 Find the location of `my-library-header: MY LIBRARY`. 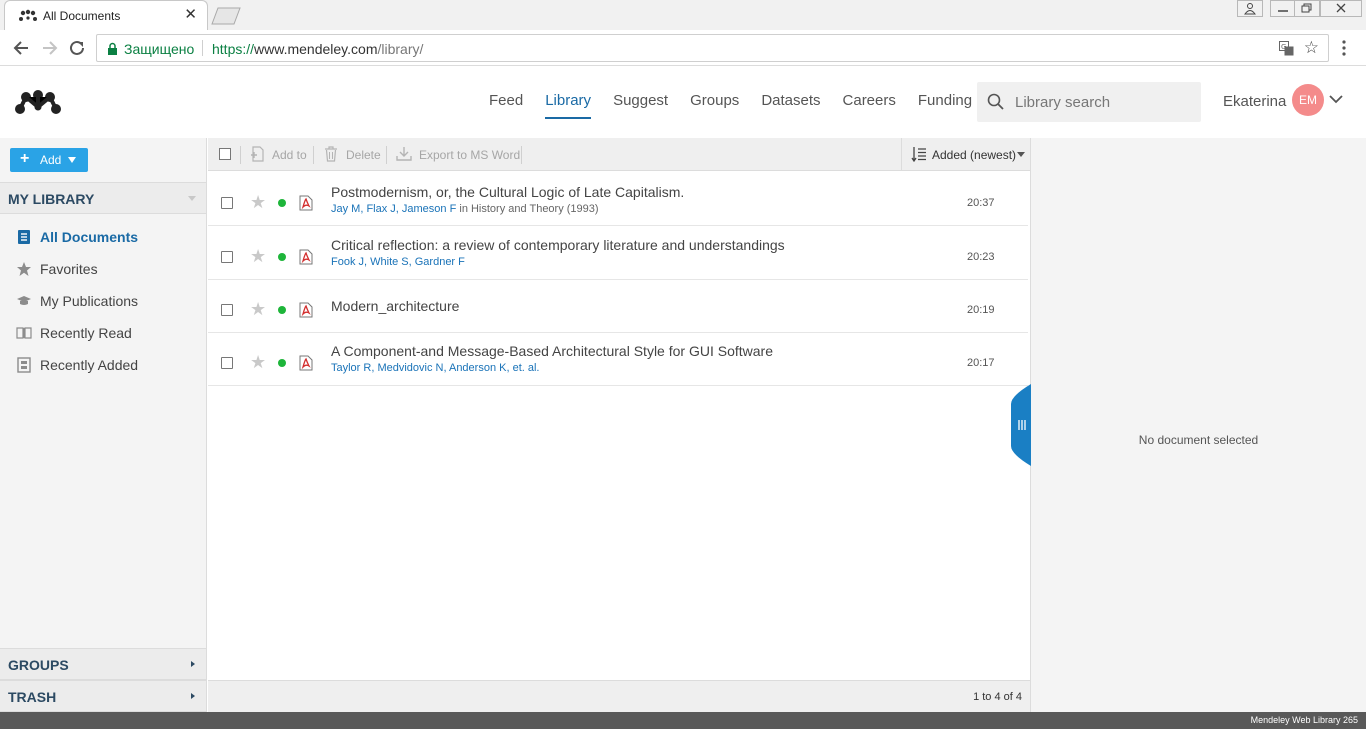

my-library-header: MY LIBRARY is located at coordinates (103, 198).